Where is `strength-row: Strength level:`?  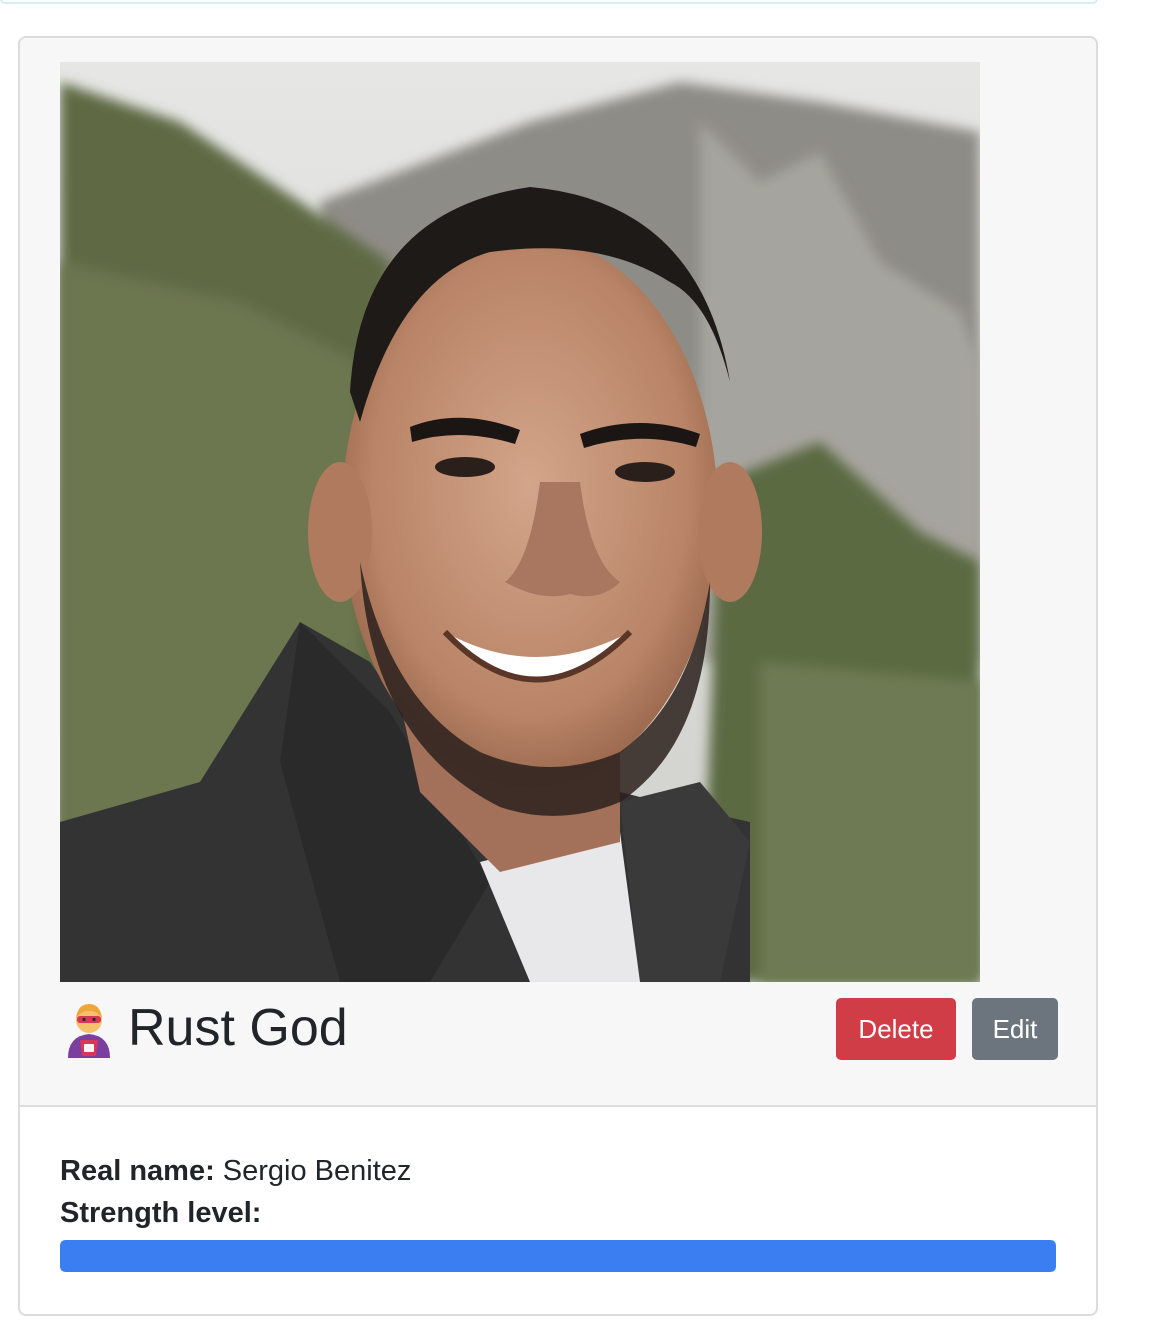 strength-row: Strength level: is located at coordinates (558, 1213).